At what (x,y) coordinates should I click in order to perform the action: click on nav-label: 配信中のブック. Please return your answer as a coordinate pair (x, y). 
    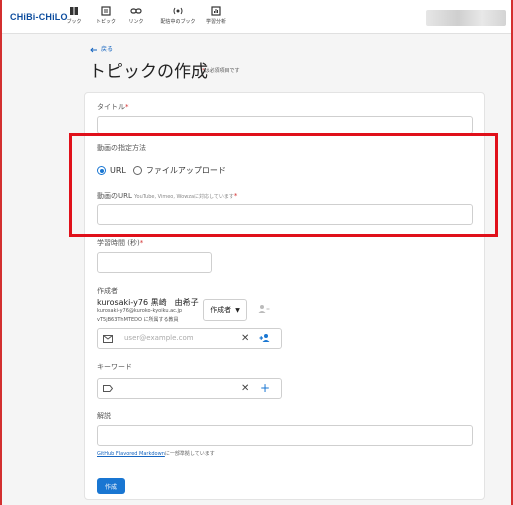
    Looking at the image, I should click on (178, 22).